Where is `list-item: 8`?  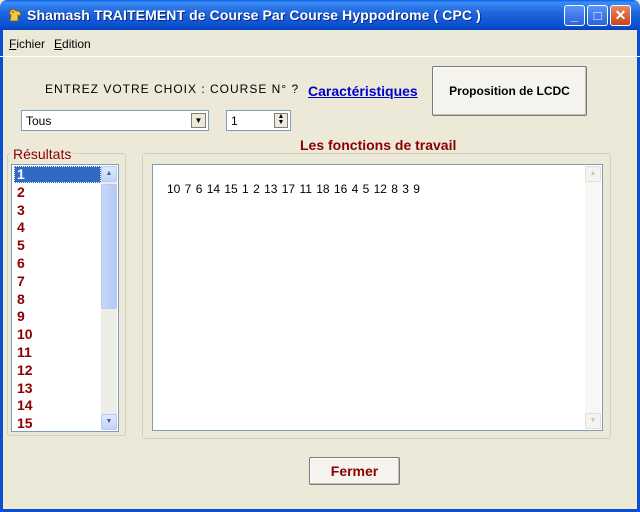 list-item: 8 is located at coordinates (57, 299).